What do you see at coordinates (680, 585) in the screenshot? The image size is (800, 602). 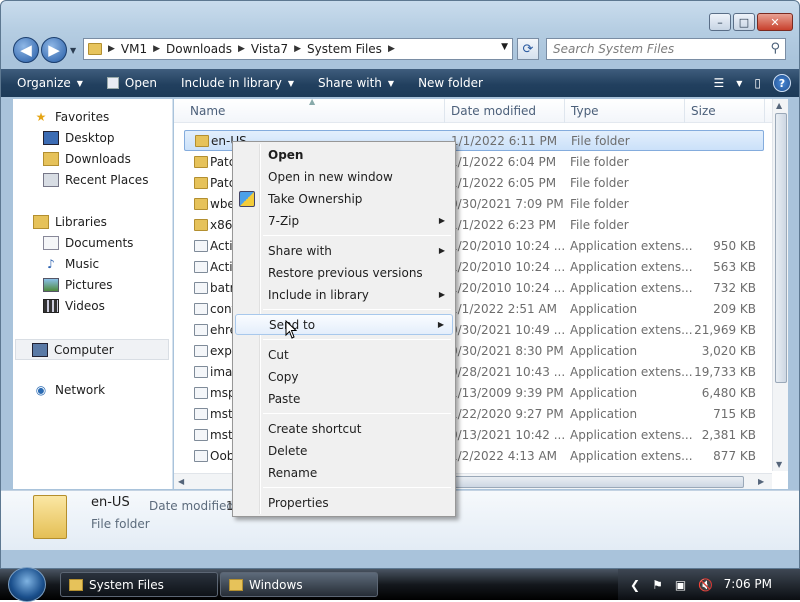 I see `network-status-icon: ▣` at bounding box center [680, 585].